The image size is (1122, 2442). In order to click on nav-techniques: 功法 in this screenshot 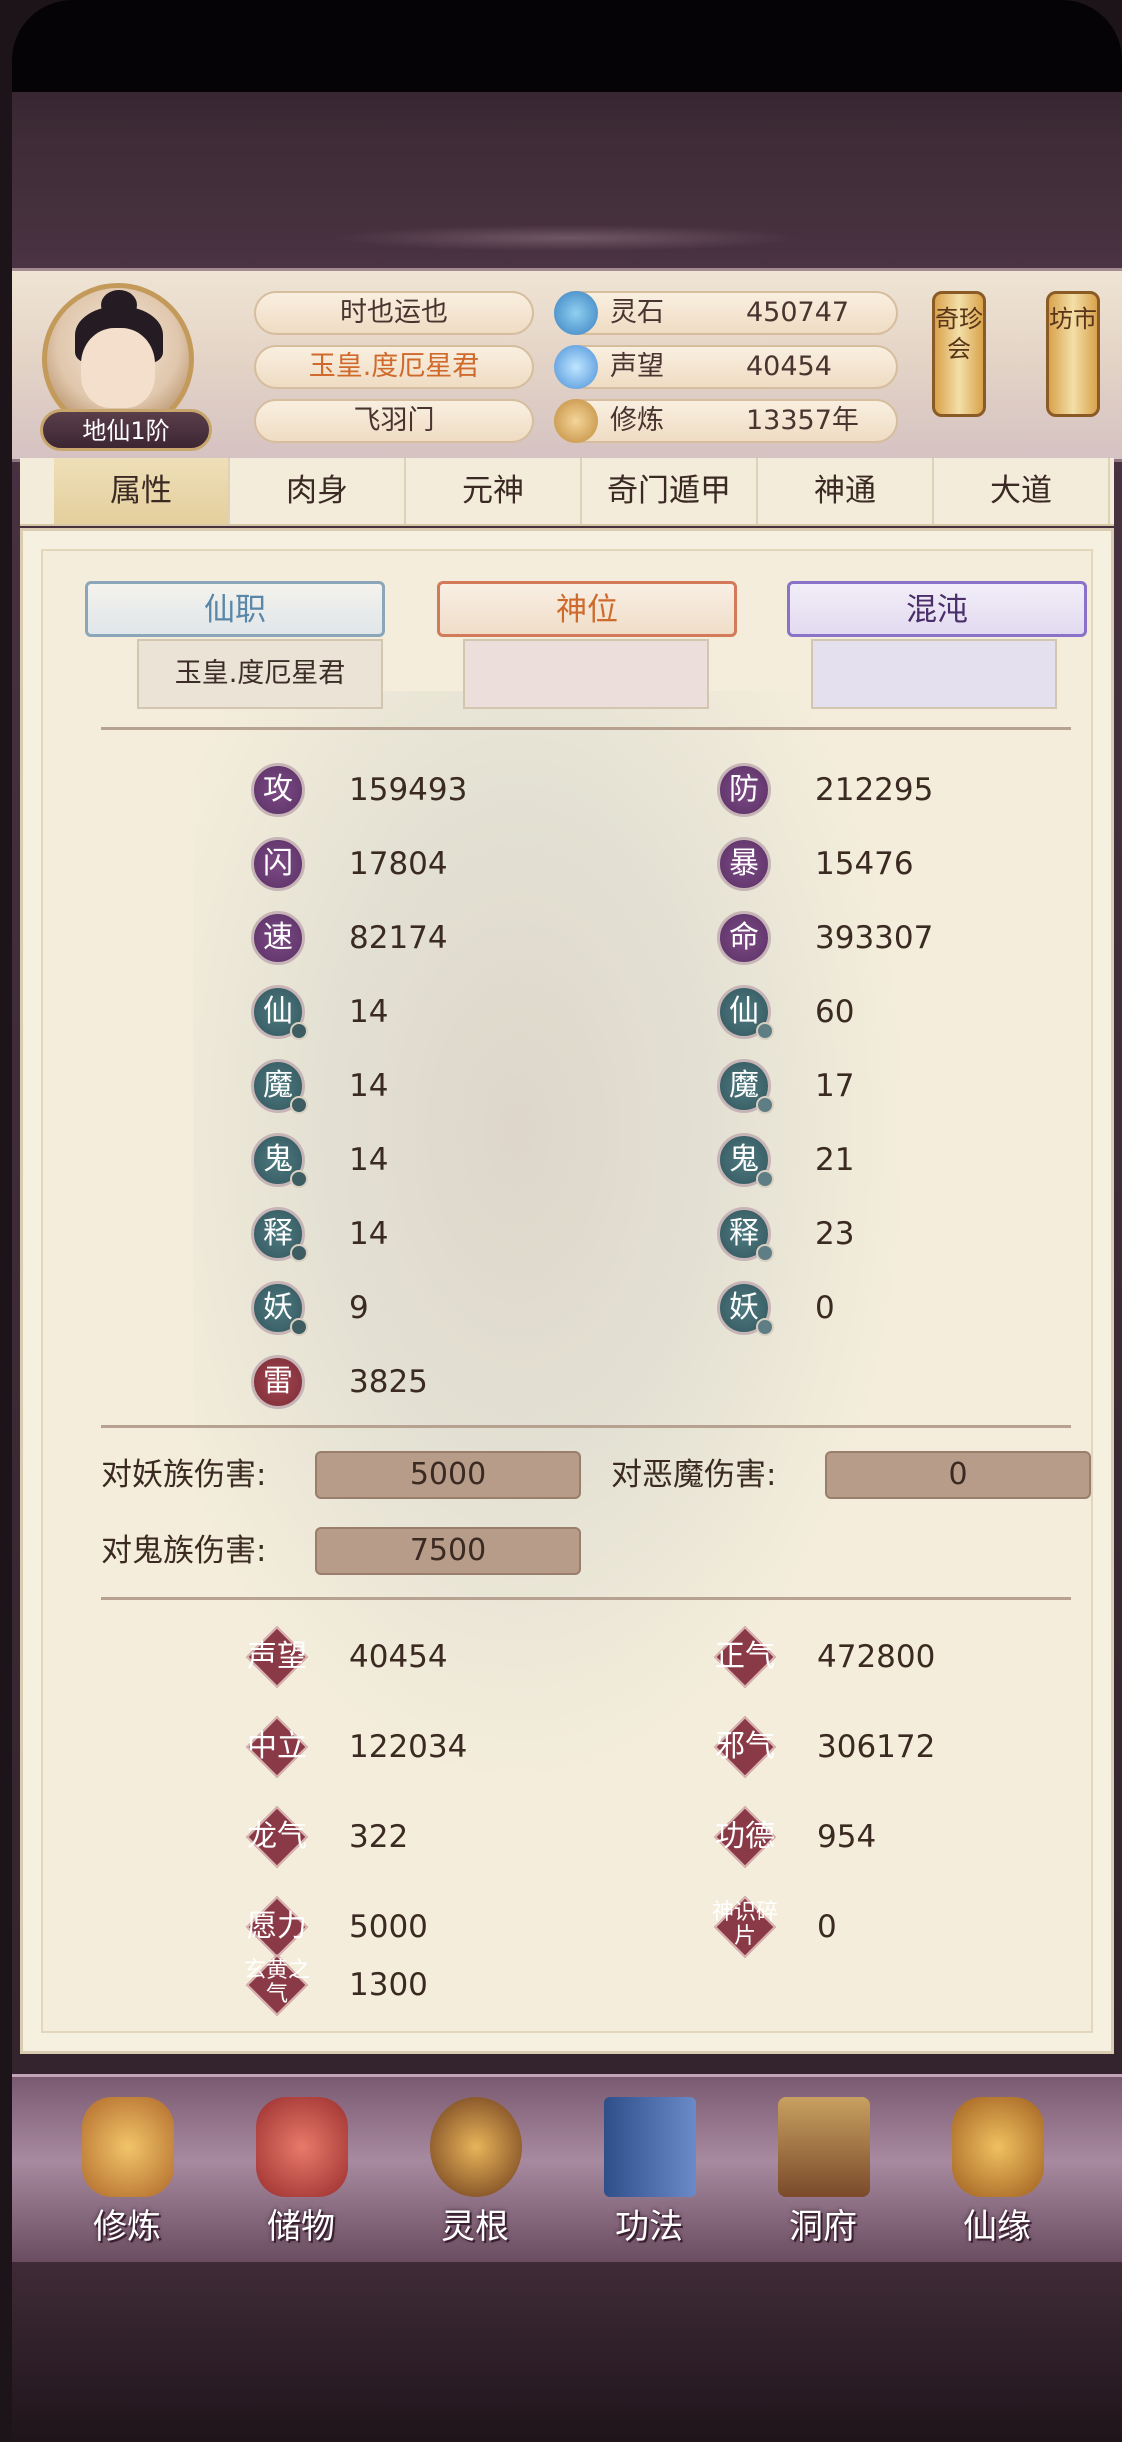, I will do `click(649, 2175)`.